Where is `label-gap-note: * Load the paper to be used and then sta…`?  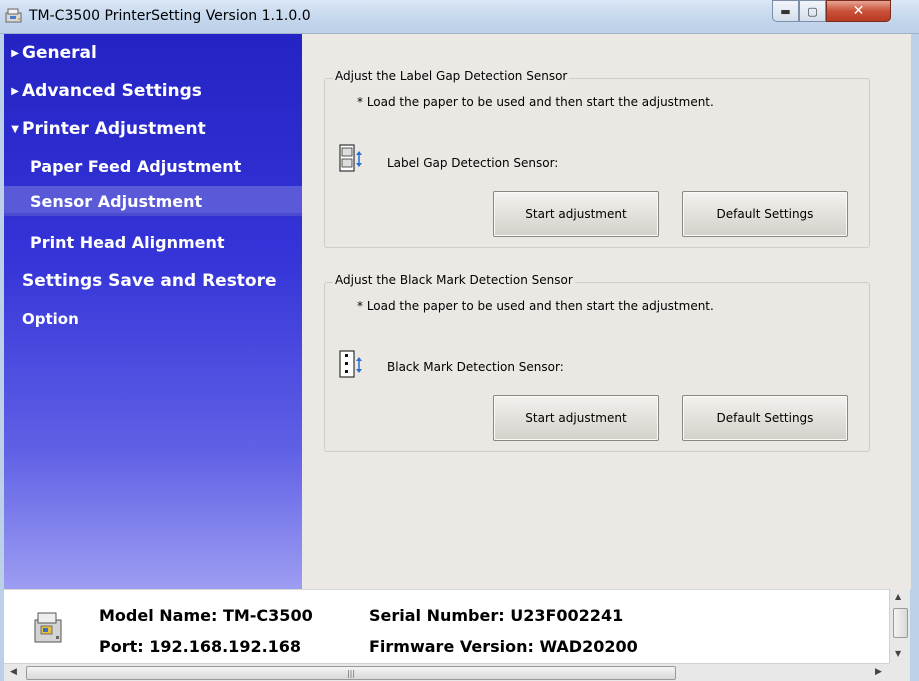 label-gap-note: * Load the paper to be used and then sta… is located at coordinates (535, 102).